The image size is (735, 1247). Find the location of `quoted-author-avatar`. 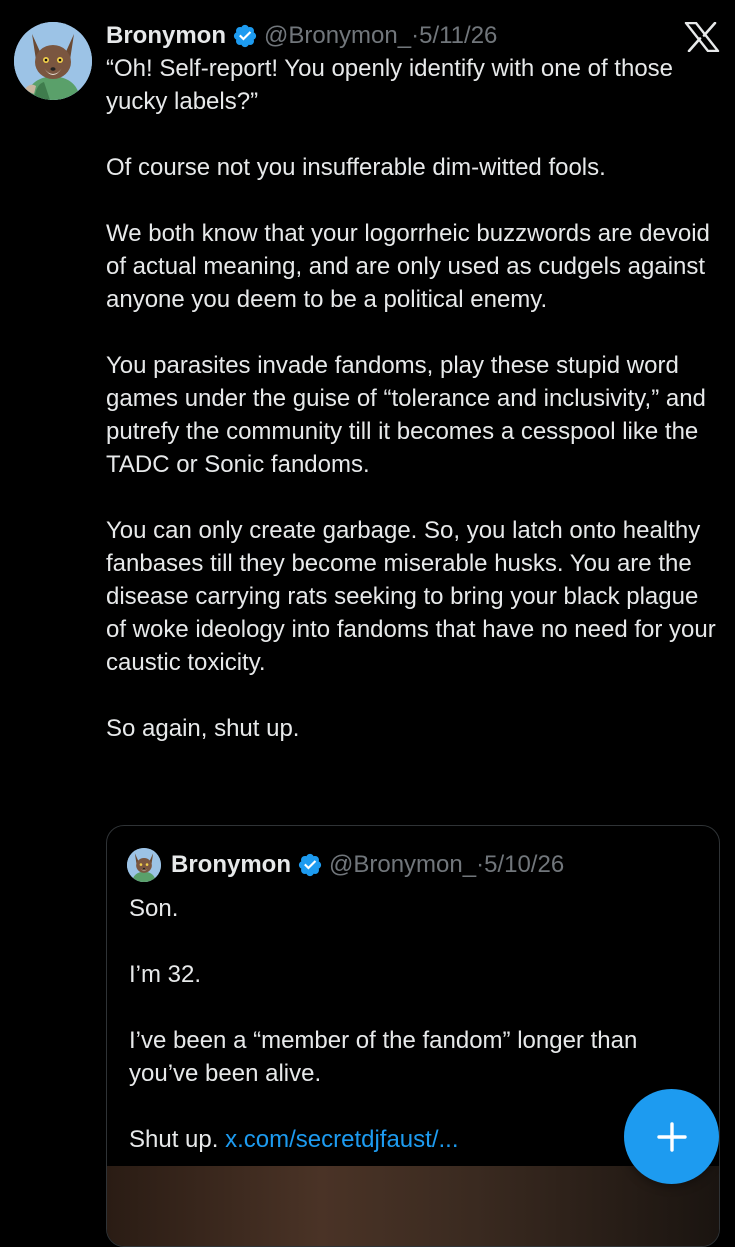

quoted-author-avatar is located at coordinates (144, 865).